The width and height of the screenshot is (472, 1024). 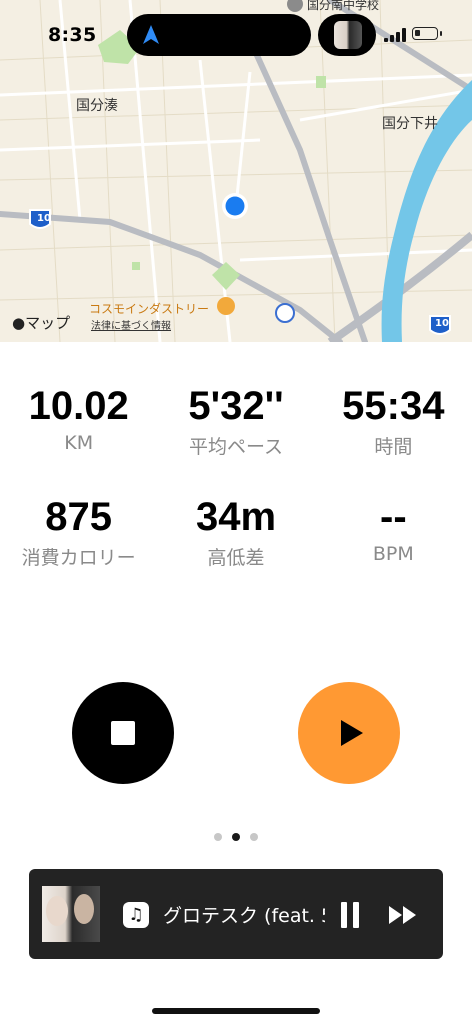 What do you see at coordinates (351, 915) in the screenshot?
I see `pause-button` at bounding box center [351, 915].